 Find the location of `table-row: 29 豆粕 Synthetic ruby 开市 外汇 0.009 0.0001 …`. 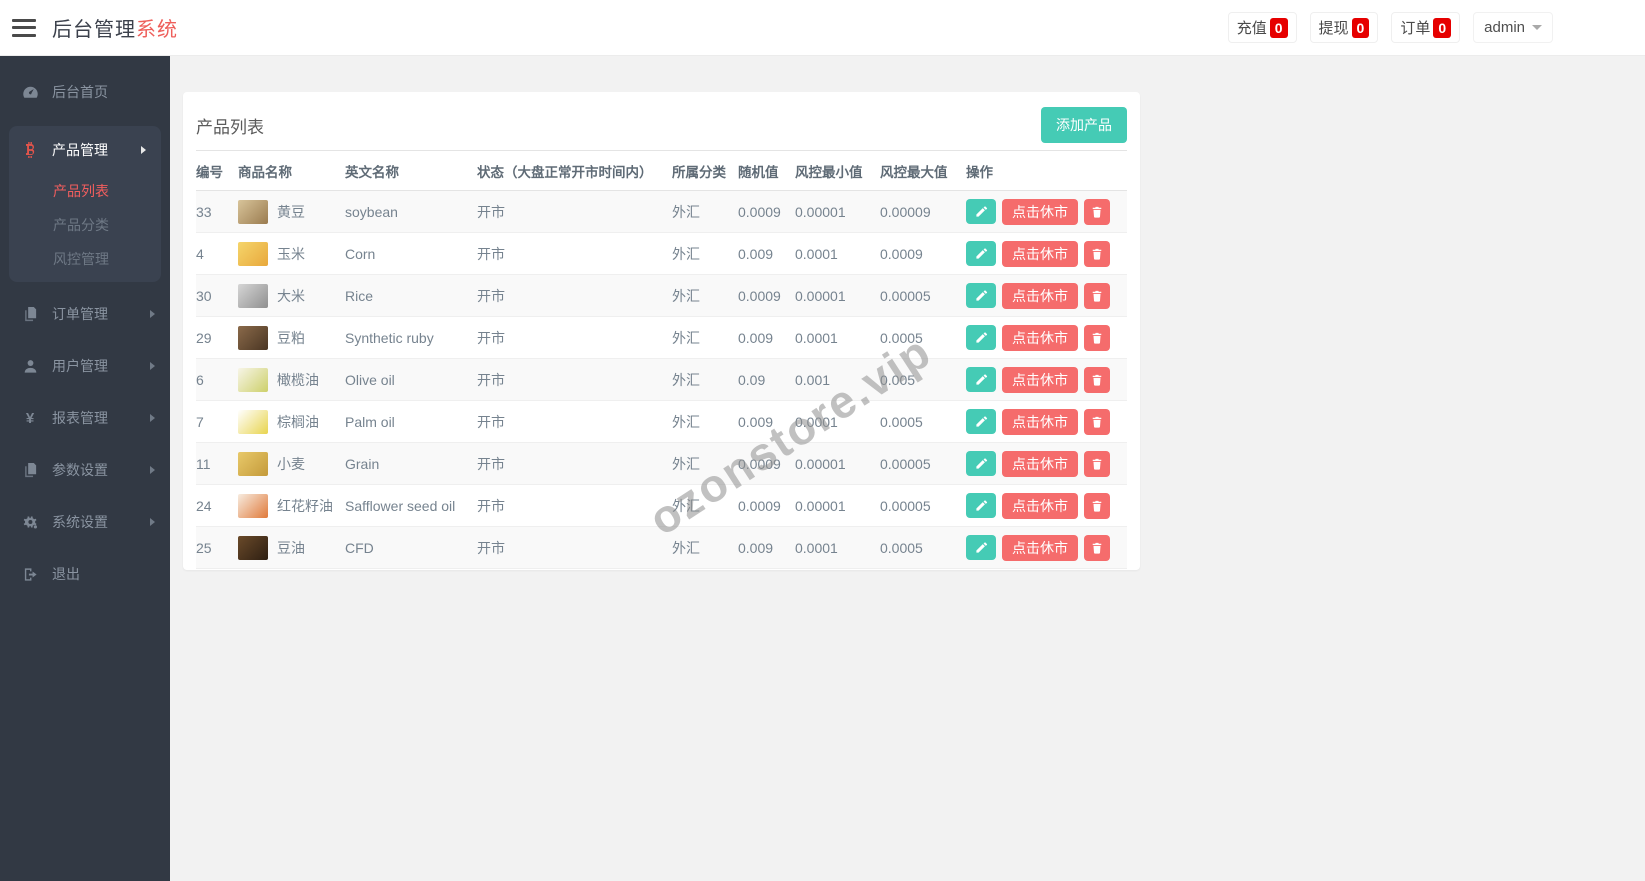

table-row: 29 豆粕 Synthetic ruby 开市 外汇 0.009 0.0001 … is located at coordinates (661, 337).